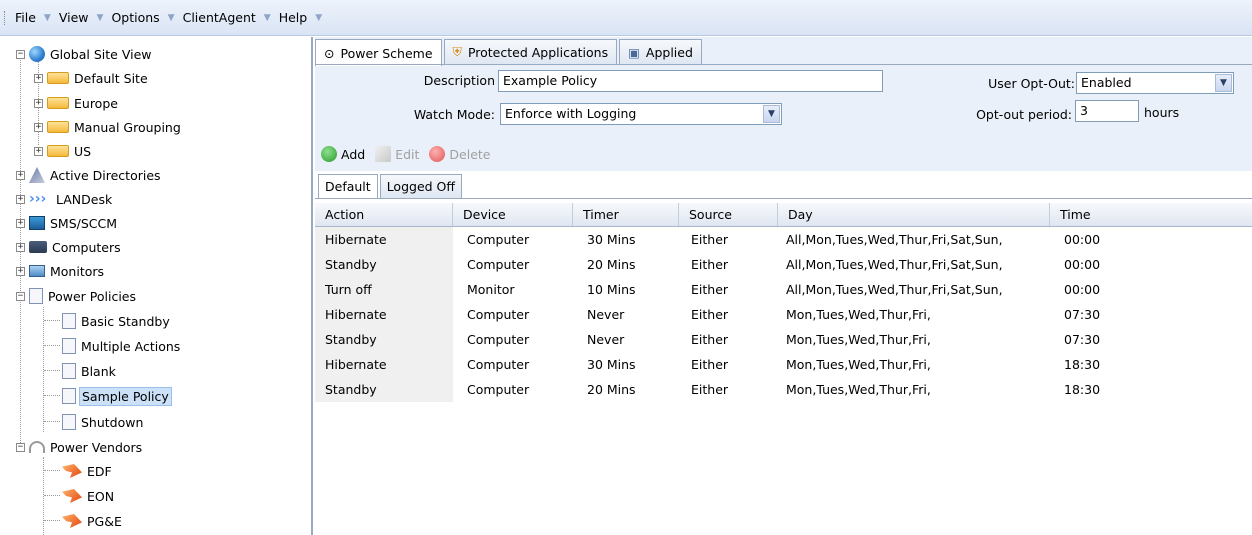 The image size is (1252, 535). I want to click on action-toolbar: Add Edit Delete, so click(411, 154).